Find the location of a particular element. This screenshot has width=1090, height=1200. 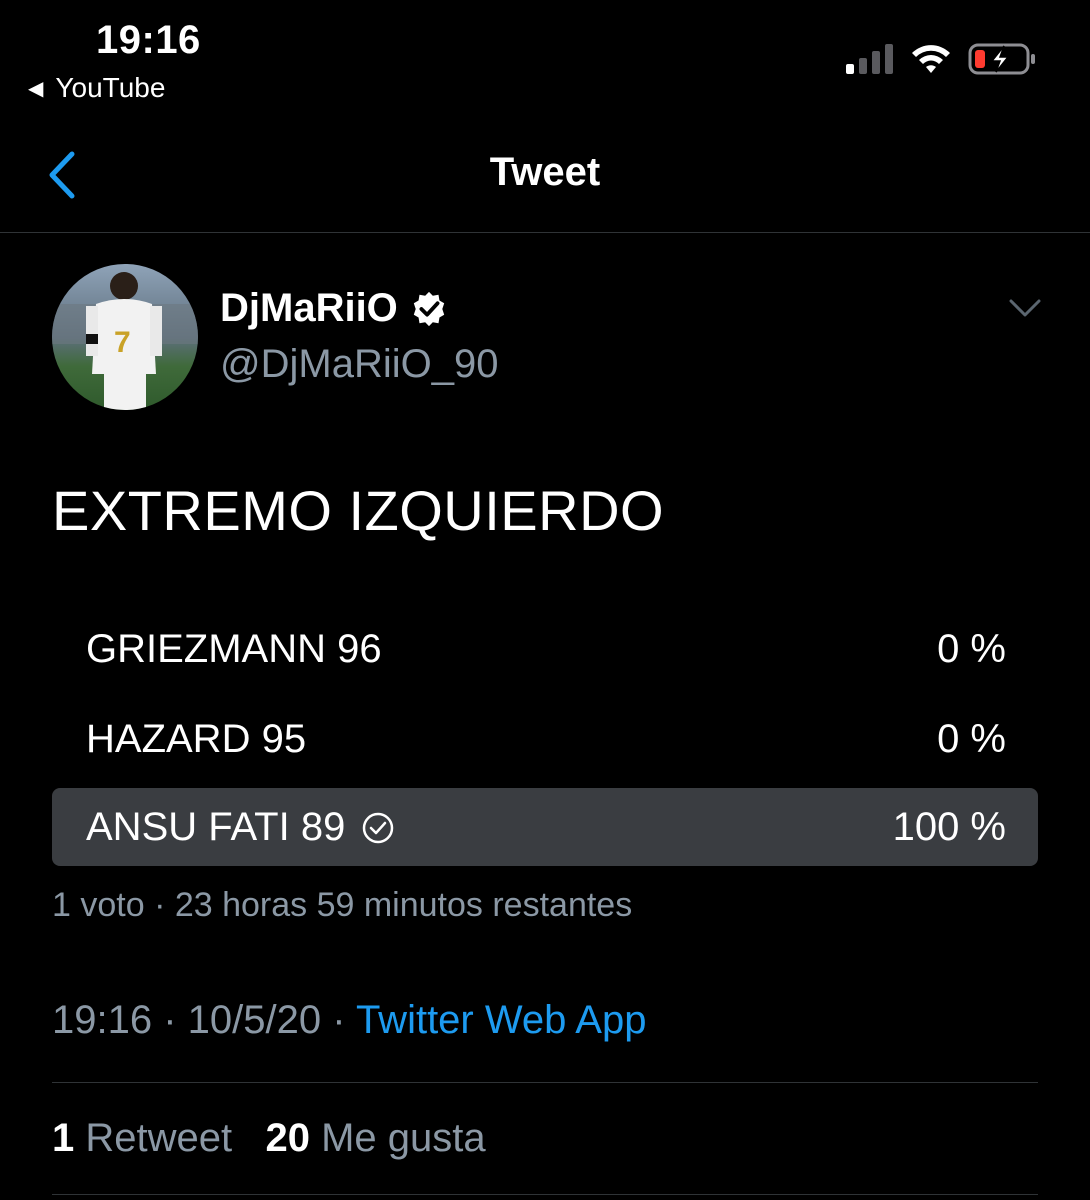

signal-icon is located at coordinates (869, 59).